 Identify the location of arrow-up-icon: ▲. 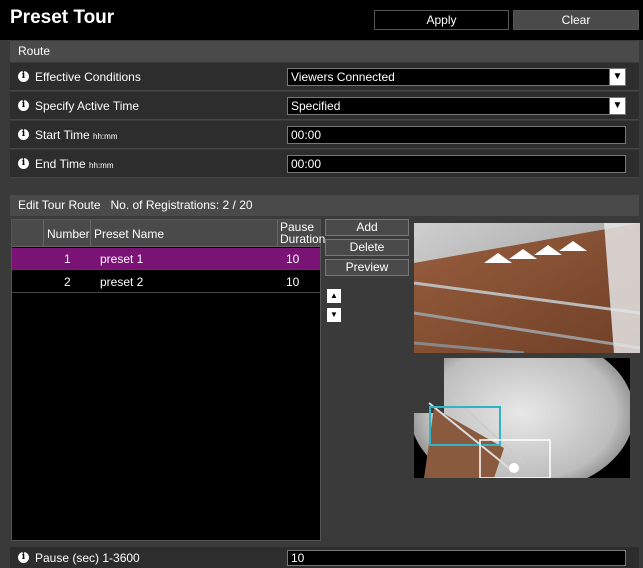
(334, 296).